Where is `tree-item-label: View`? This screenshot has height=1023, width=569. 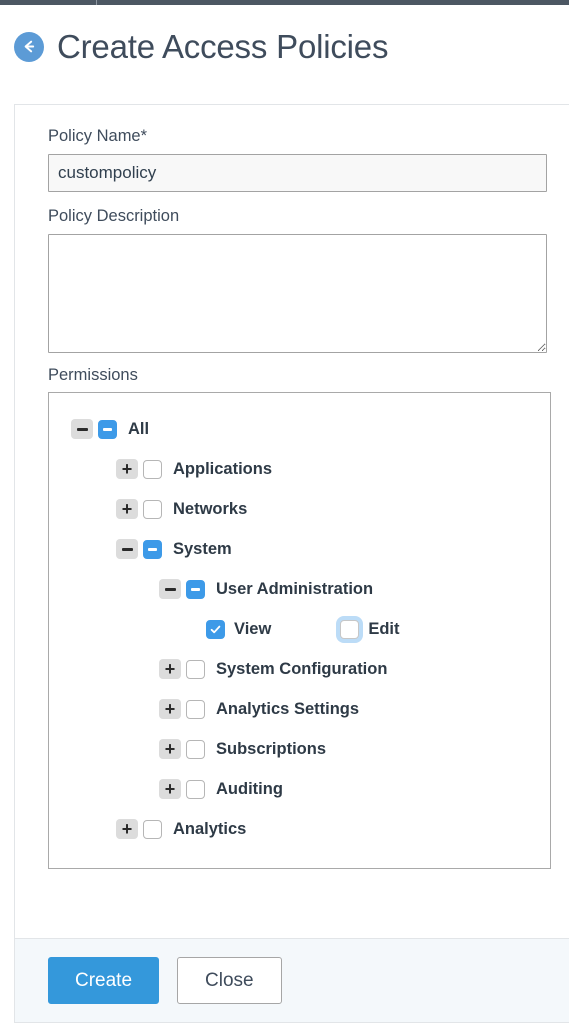
tree-item-label: View is located at coordinates (253, 628).